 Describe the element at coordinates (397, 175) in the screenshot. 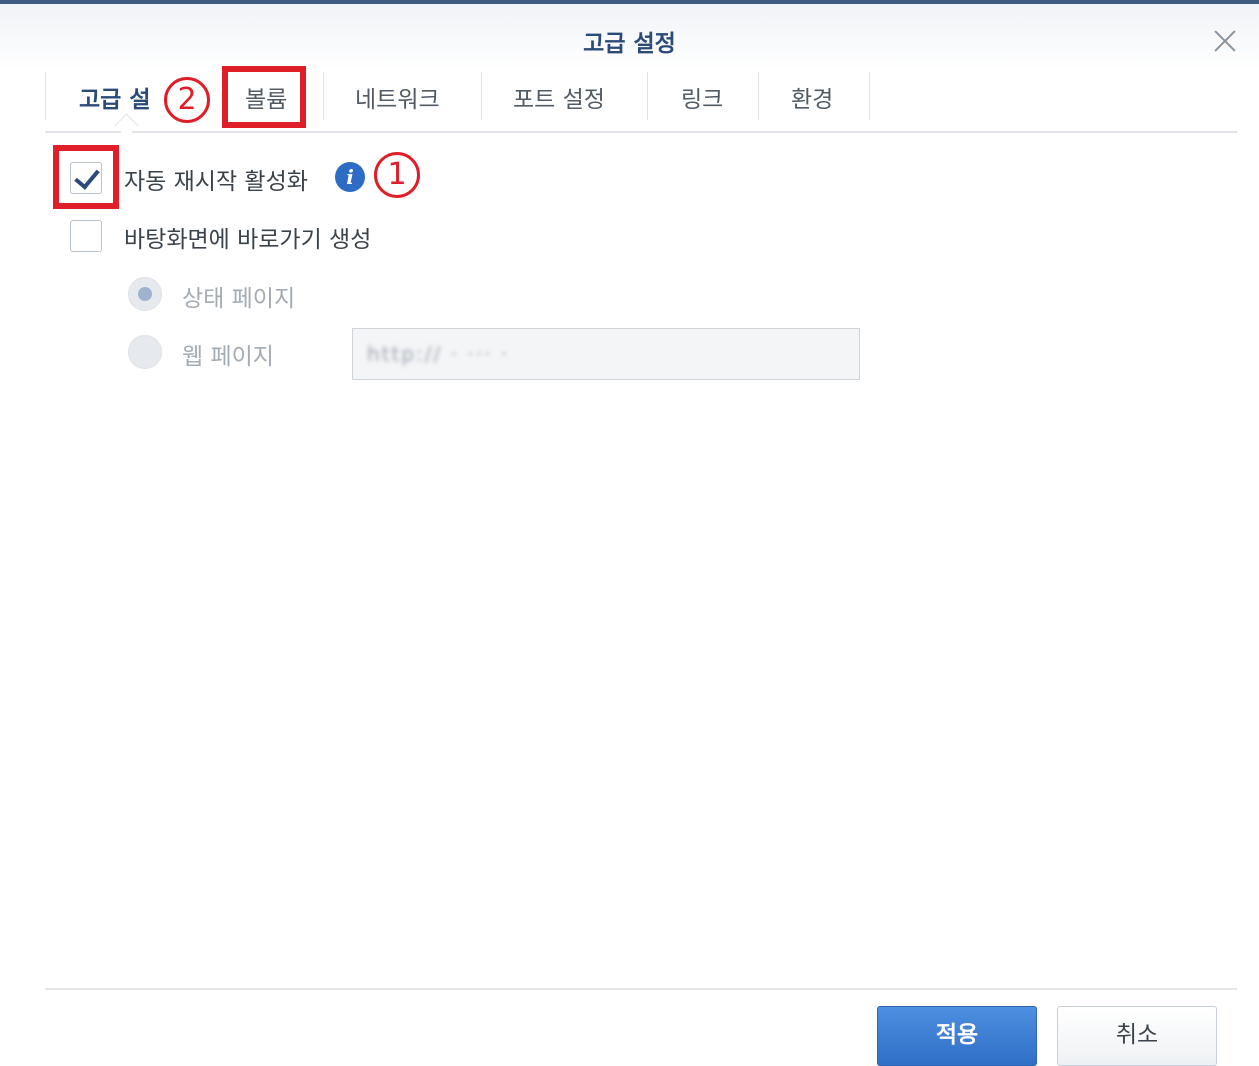

I see `annotation-one: 1` at that location.